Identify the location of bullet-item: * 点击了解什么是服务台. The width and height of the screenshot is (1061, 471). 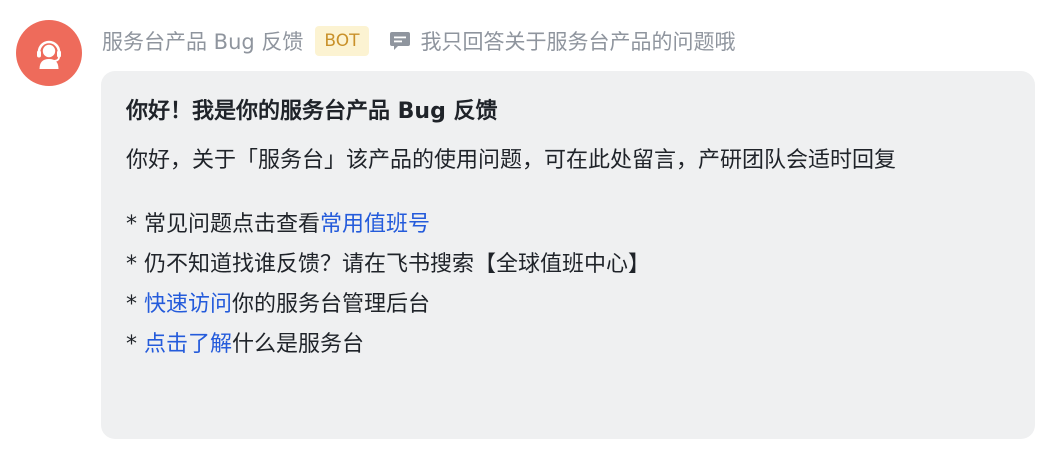
(568, 345).